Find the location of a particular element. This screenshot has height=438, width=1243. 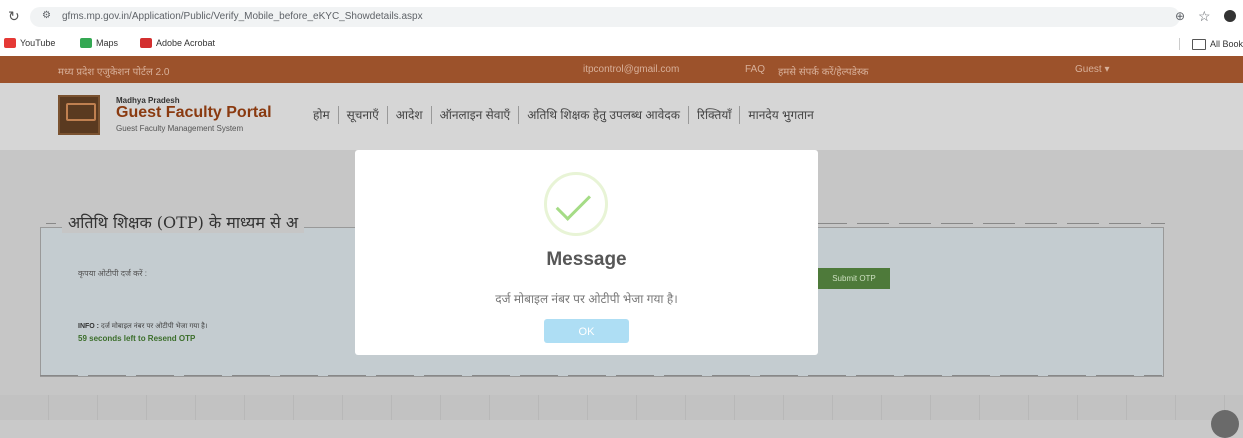

youtube-icon is located at coordinates (10, 43).